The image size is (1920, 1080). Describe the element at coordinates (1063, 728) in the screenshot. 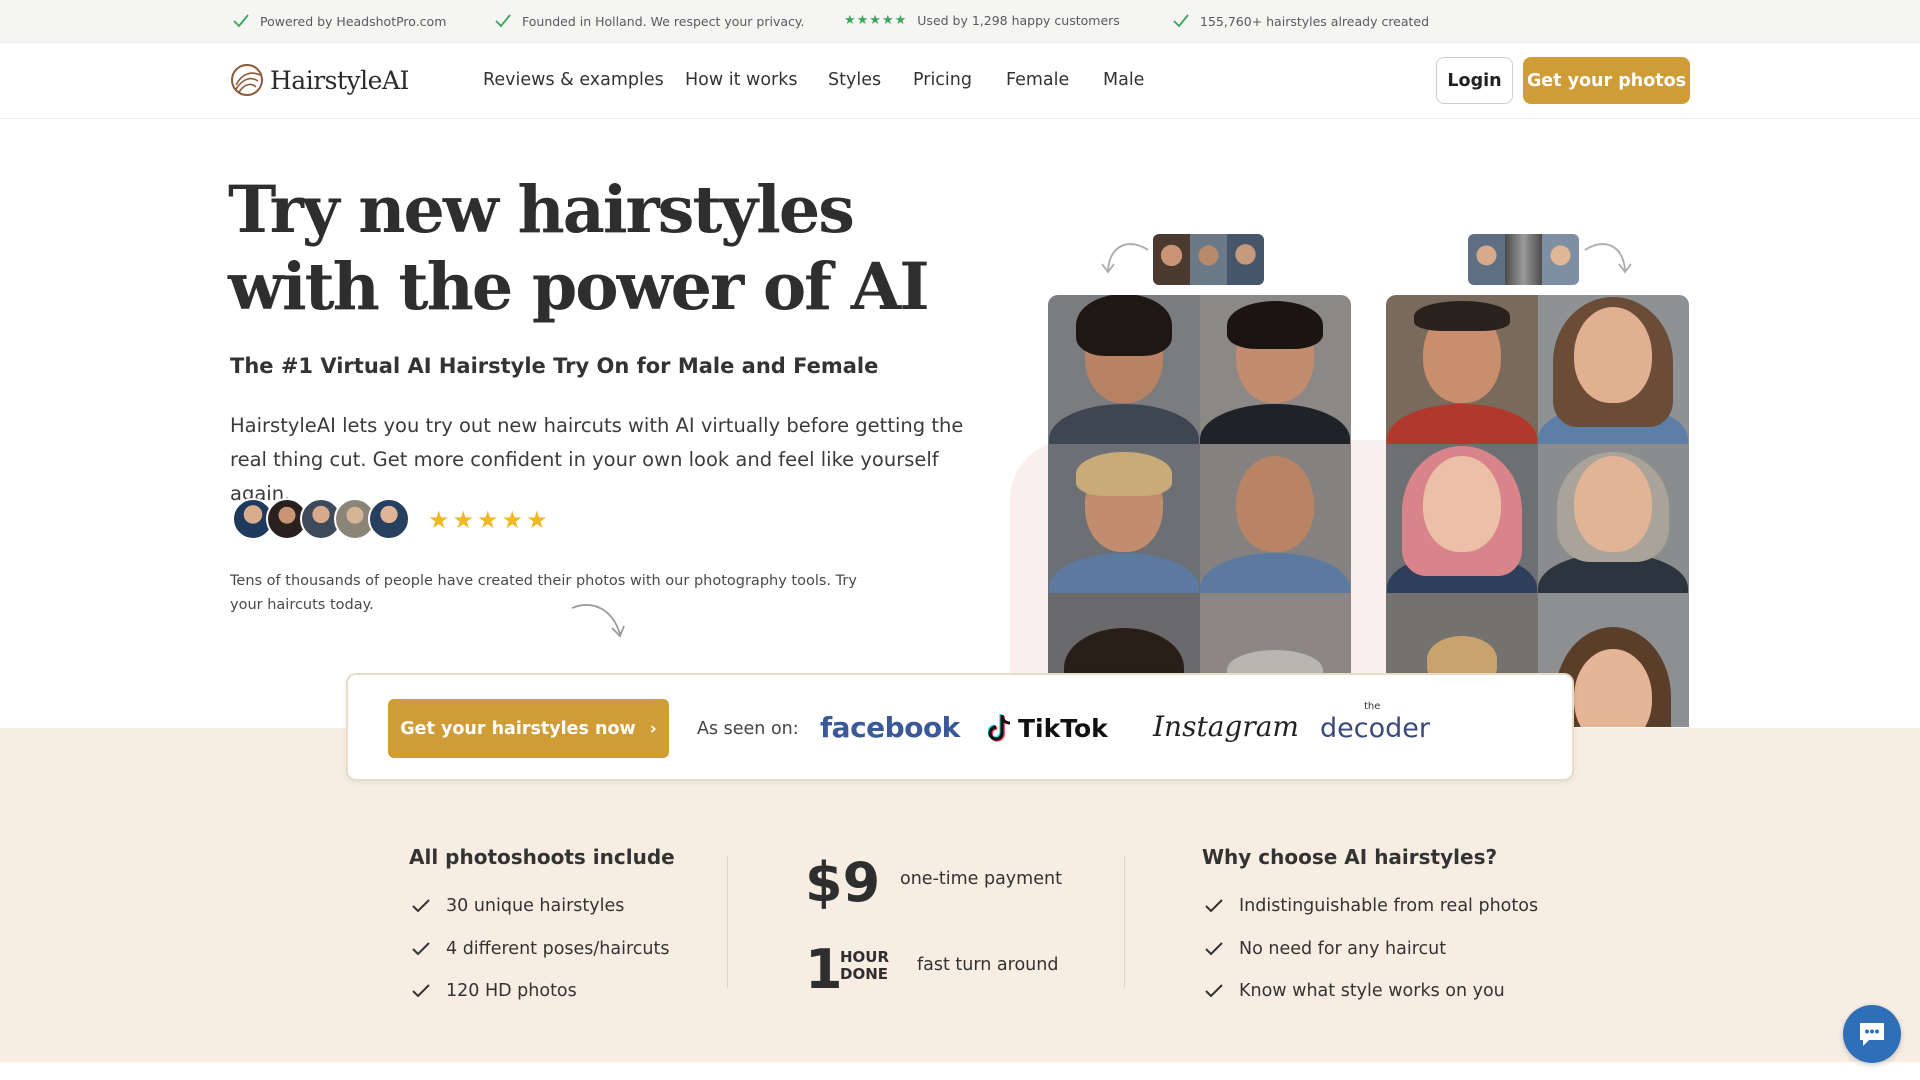

I see `tiktok-wordmark: TikTok` at that location.